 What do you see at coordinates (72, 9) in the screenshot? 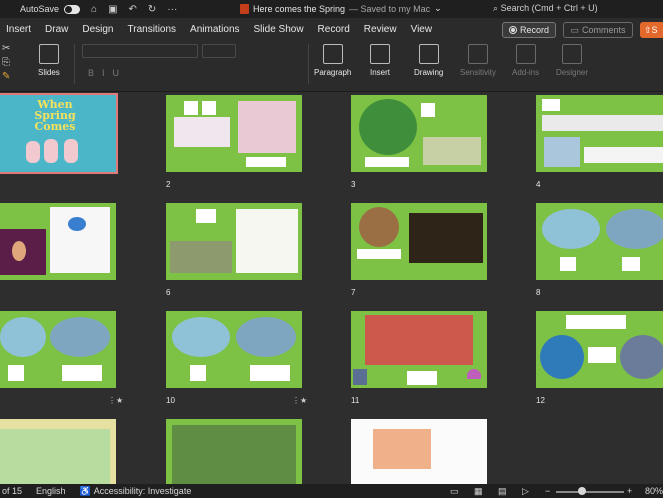
I see `autosave-toggle` at bounding box center [72, 9].